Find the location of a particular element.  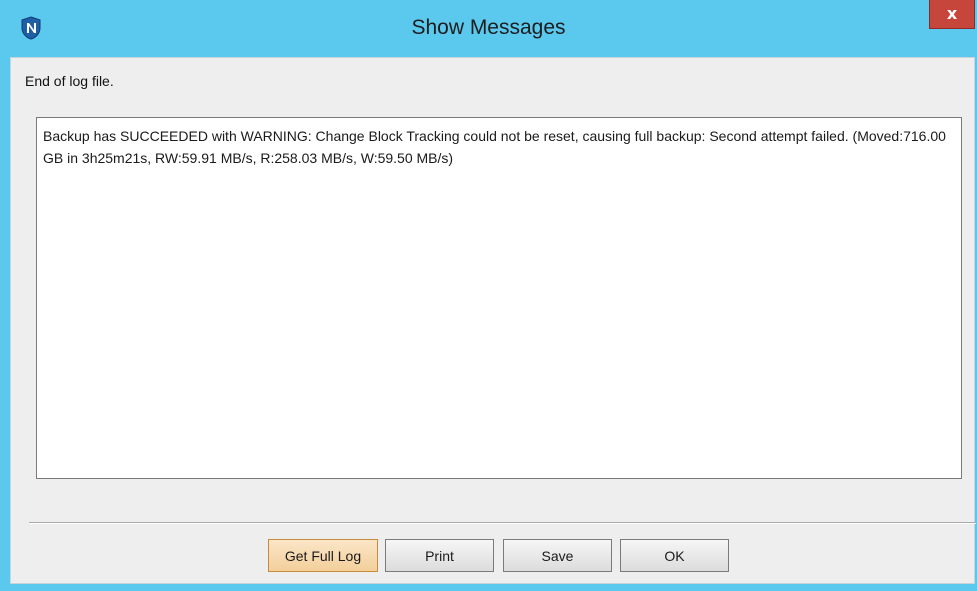

ok-button: OK is located at coordinates (674, 555).